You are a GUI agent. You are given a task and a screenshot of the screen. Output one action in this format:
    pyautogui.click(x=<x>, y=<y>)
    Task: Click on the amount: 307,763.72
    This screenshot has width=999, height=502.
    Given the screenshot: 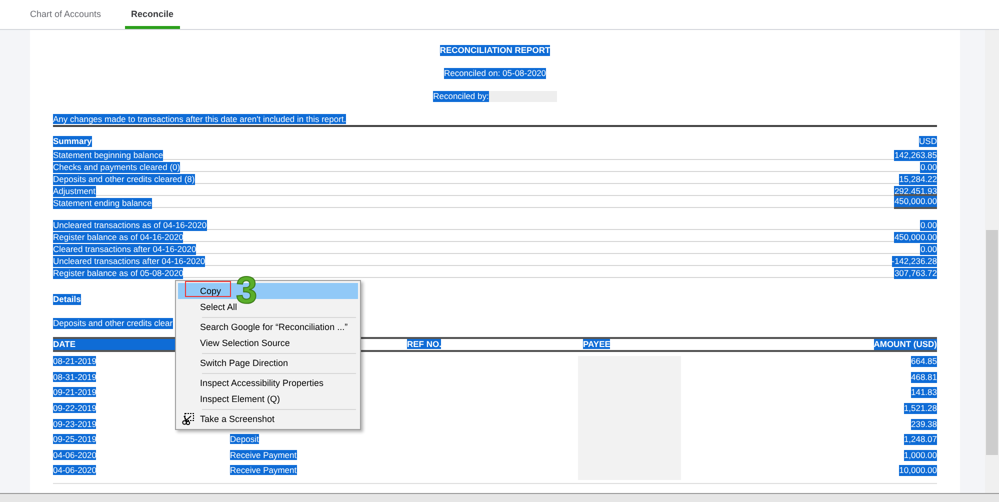 What is the action you would take?
    pyautogui.click(x=915, y=273)
    